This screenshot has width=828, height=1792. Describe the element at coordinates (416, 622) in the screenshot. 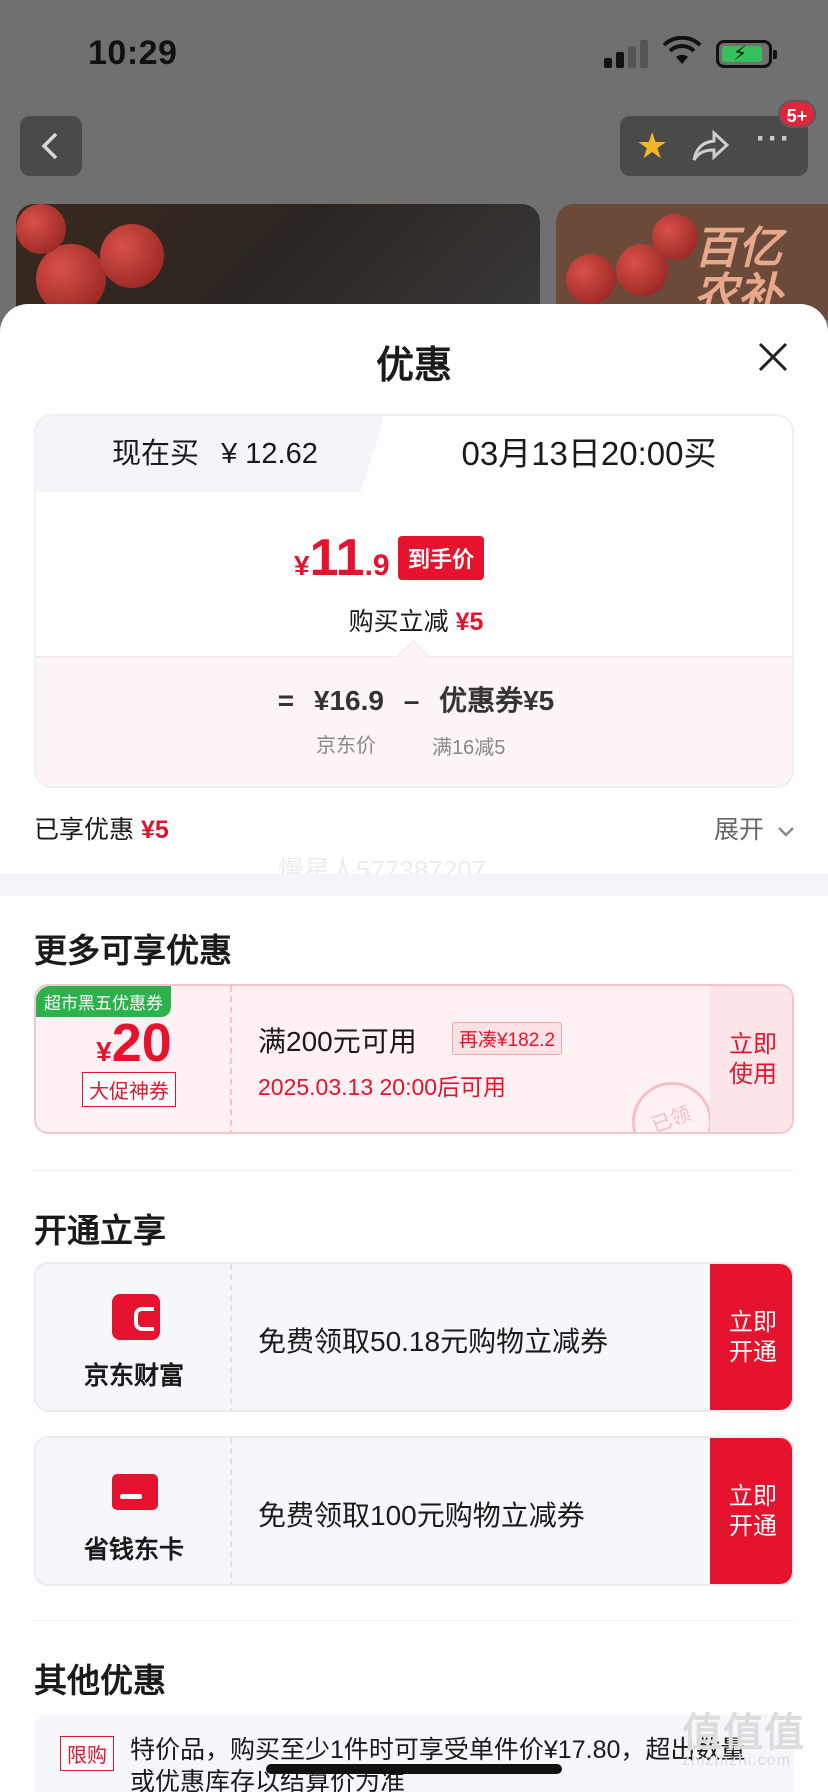

I see `instant-reduction: 购买立减 ¥5` at that location.